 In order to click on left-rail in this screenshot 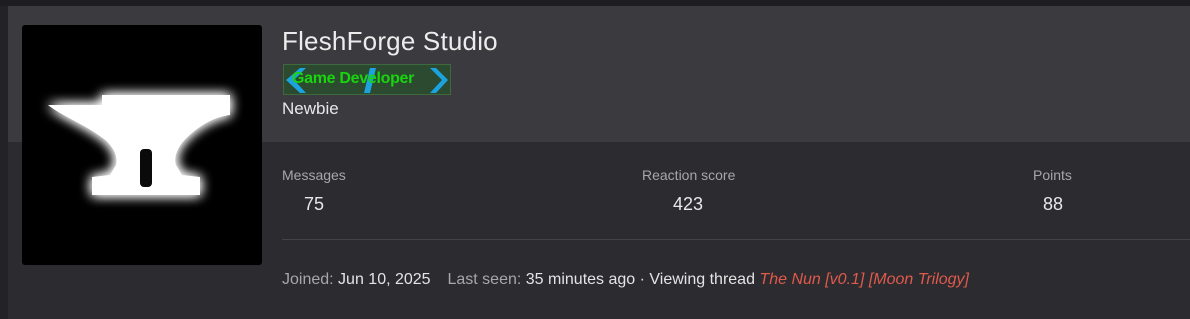, I will do `click(4, 162)`.